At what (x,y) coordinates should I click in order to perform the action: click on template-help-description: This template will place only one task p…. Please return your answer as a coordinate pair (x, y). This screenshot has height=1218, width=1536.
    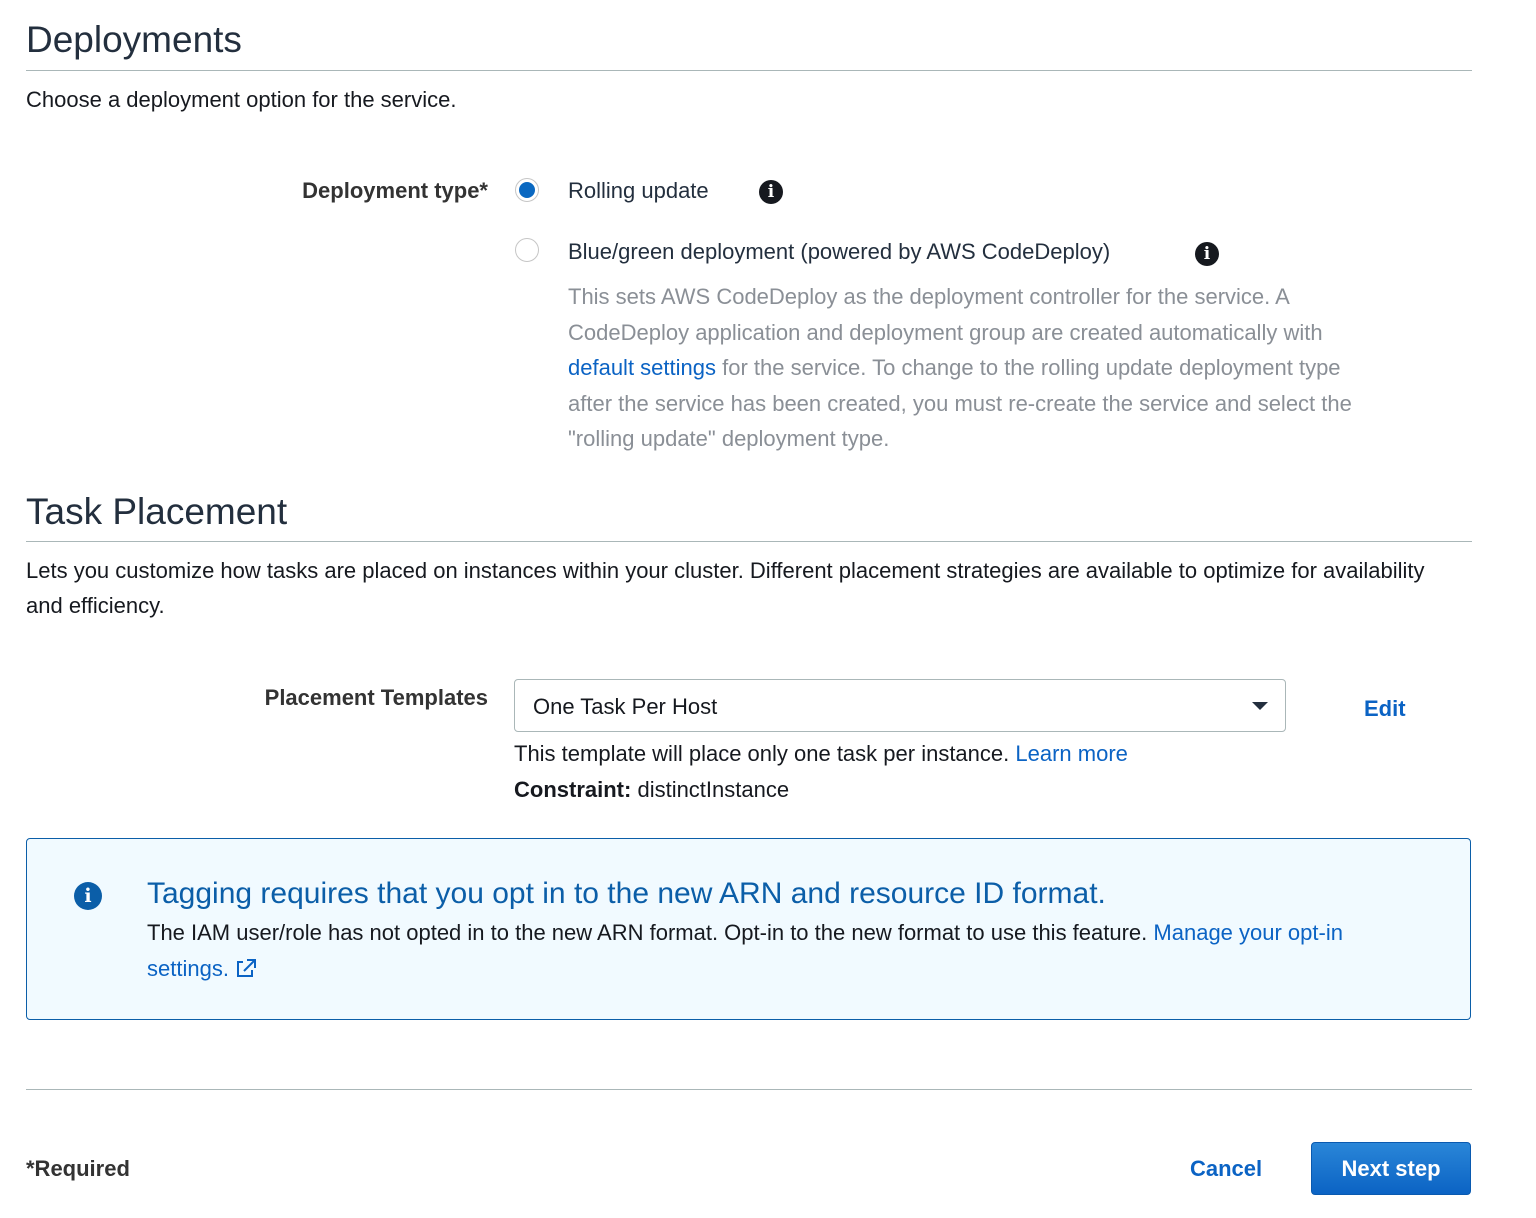
    Looking at the image, I should click on (762, 753).